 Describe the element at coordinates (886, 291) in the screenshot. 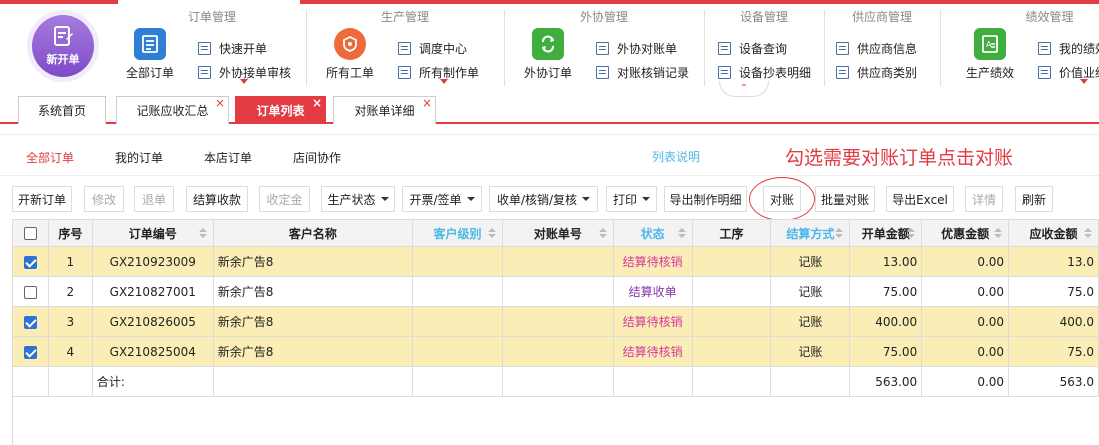

I see `amount-cell: 75.00` at that location.